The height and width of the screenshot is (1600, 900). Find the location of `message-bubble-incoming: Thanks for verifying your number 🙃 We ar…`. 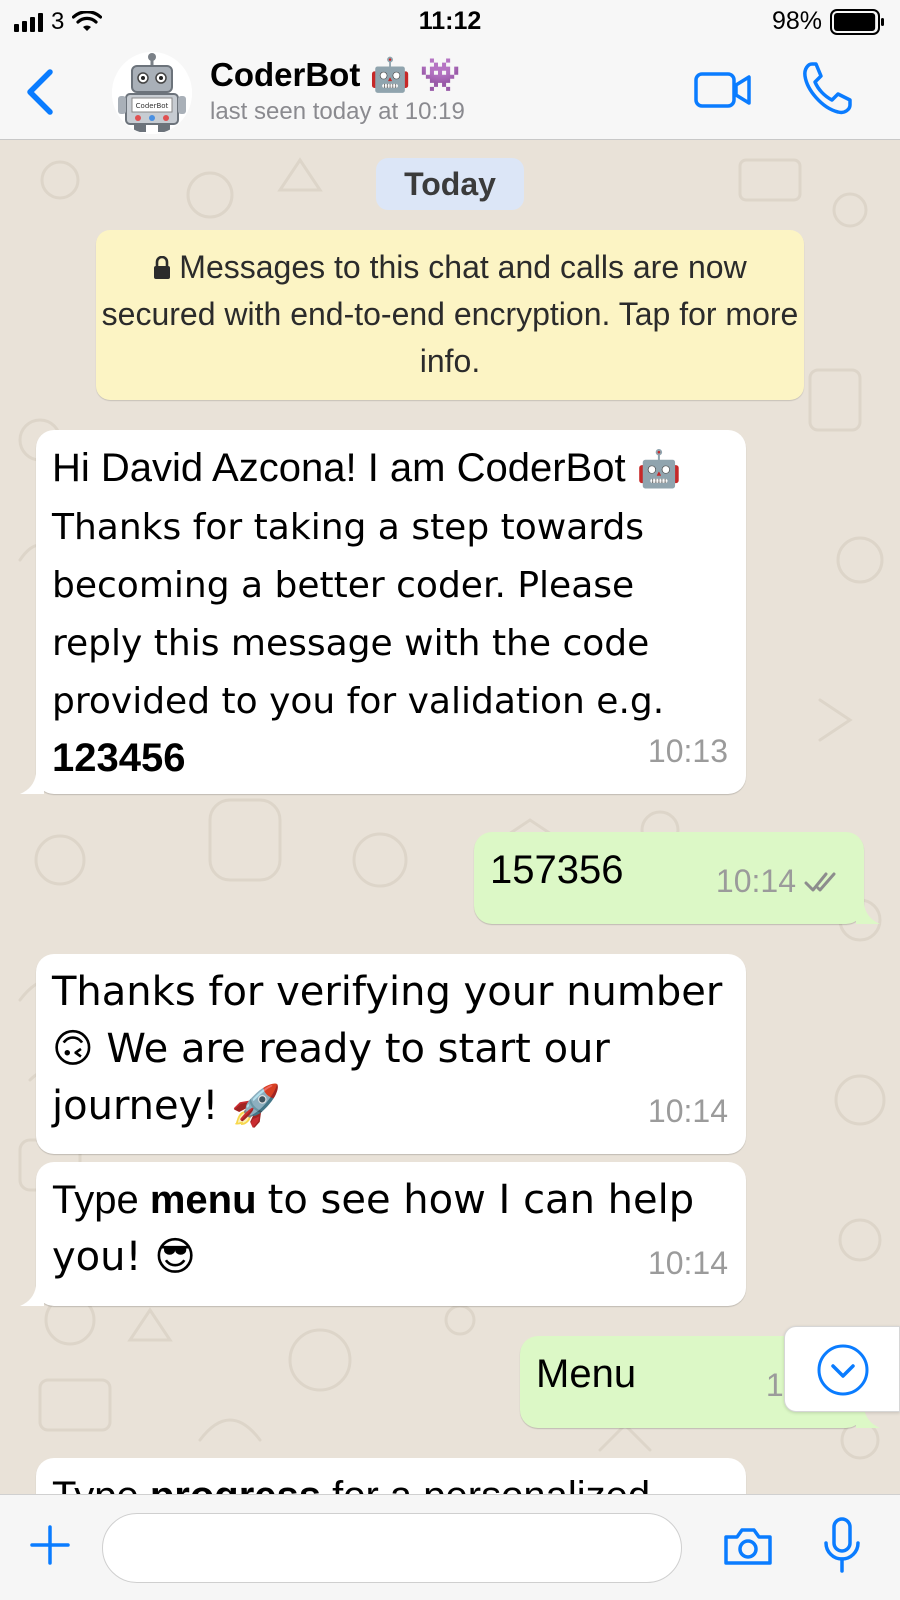

message-bubble-incoming: Thanks for verifying your number 🙃 We ar… is located at coordinates (391, 1054).